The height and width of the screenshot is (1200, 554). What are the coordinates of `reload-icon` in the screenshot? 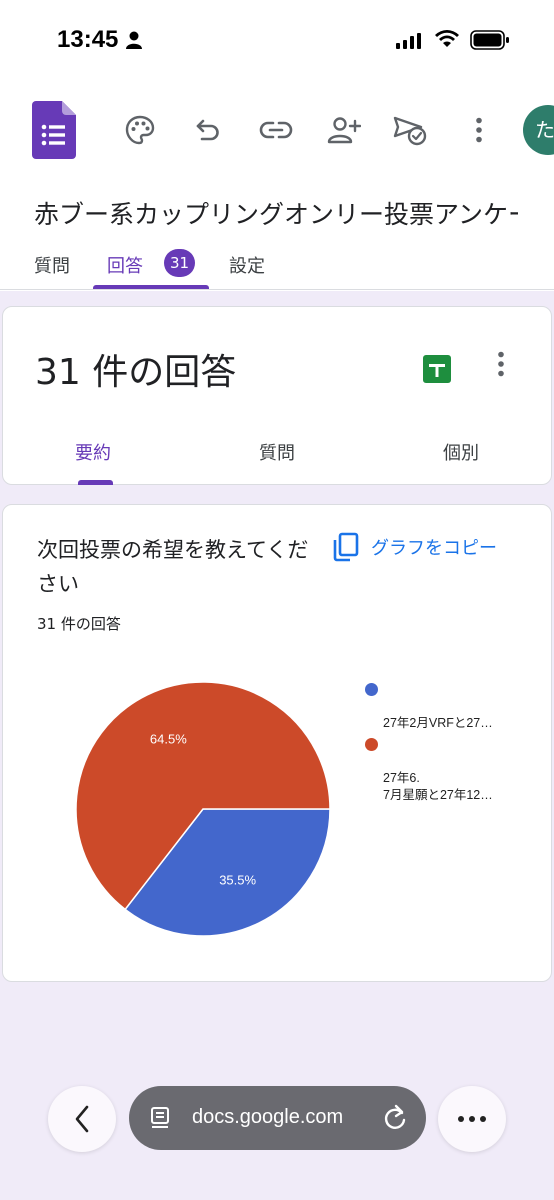 It's located at (395, 1118).